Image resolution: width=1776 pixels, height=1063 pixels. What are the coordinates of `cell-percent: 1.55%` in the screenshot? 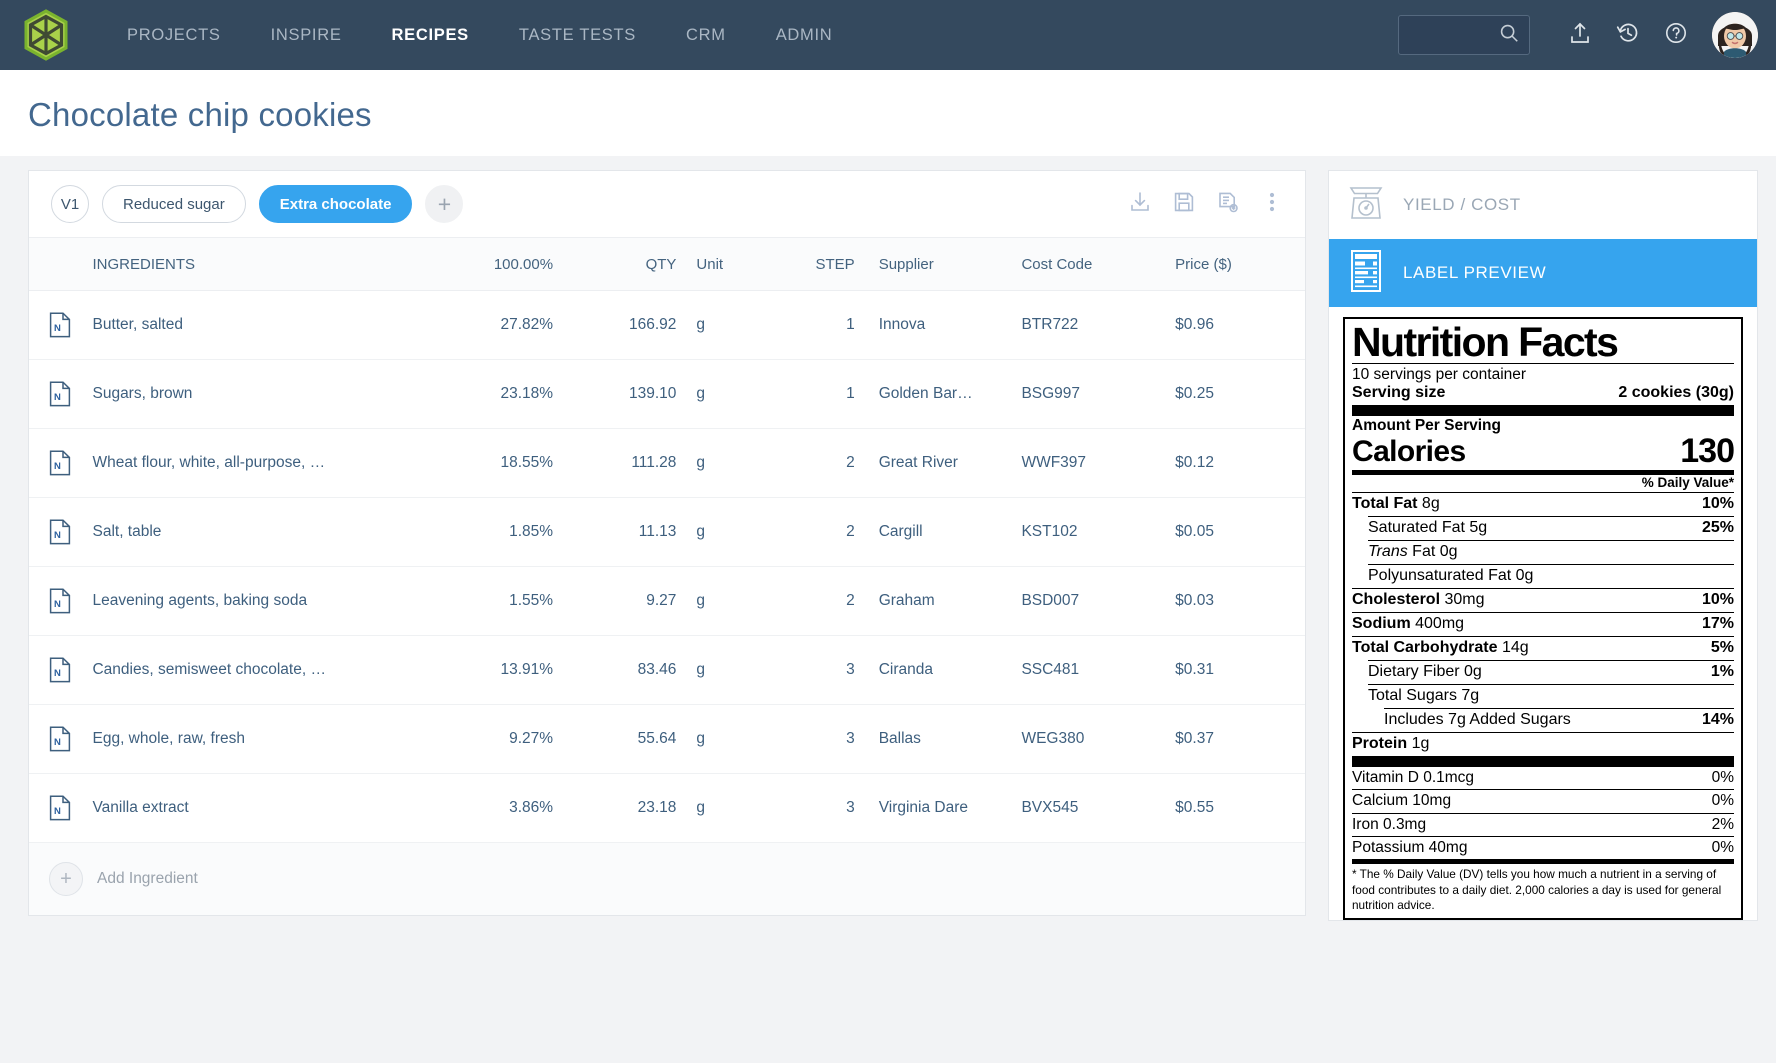 It's located at (499, 601).